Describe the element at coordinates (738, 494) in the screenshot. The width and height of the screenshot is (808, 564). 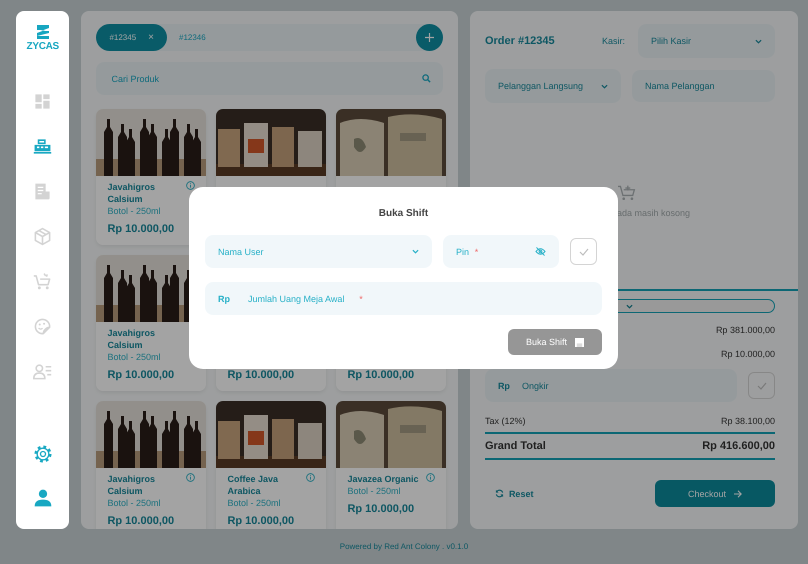
I see `arrow-right-icon` at that location.